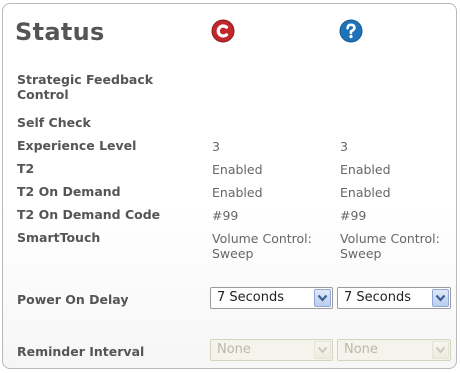  What do you see at coordinates (365, 169) in the screenshot?
I see `t2-col2: Enabled` at bounding box center [365, 169].